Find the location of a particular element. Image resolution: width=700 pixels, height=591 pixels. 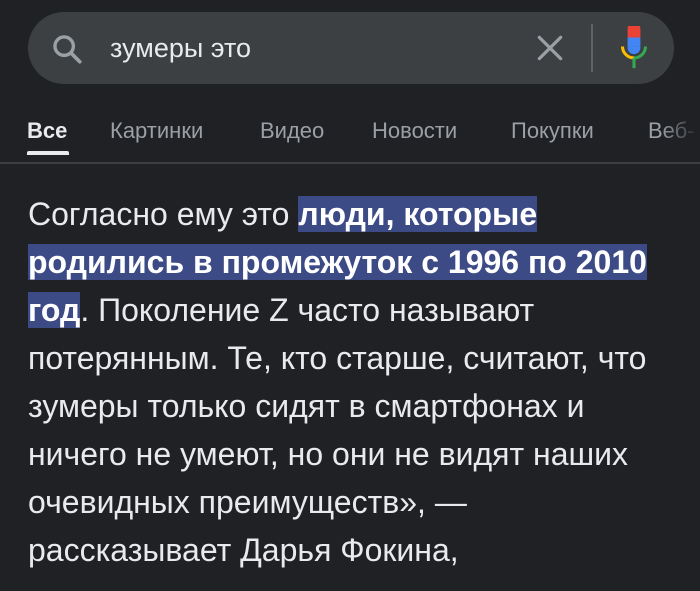

tab-all: Все is located at coordinates (47, 131).